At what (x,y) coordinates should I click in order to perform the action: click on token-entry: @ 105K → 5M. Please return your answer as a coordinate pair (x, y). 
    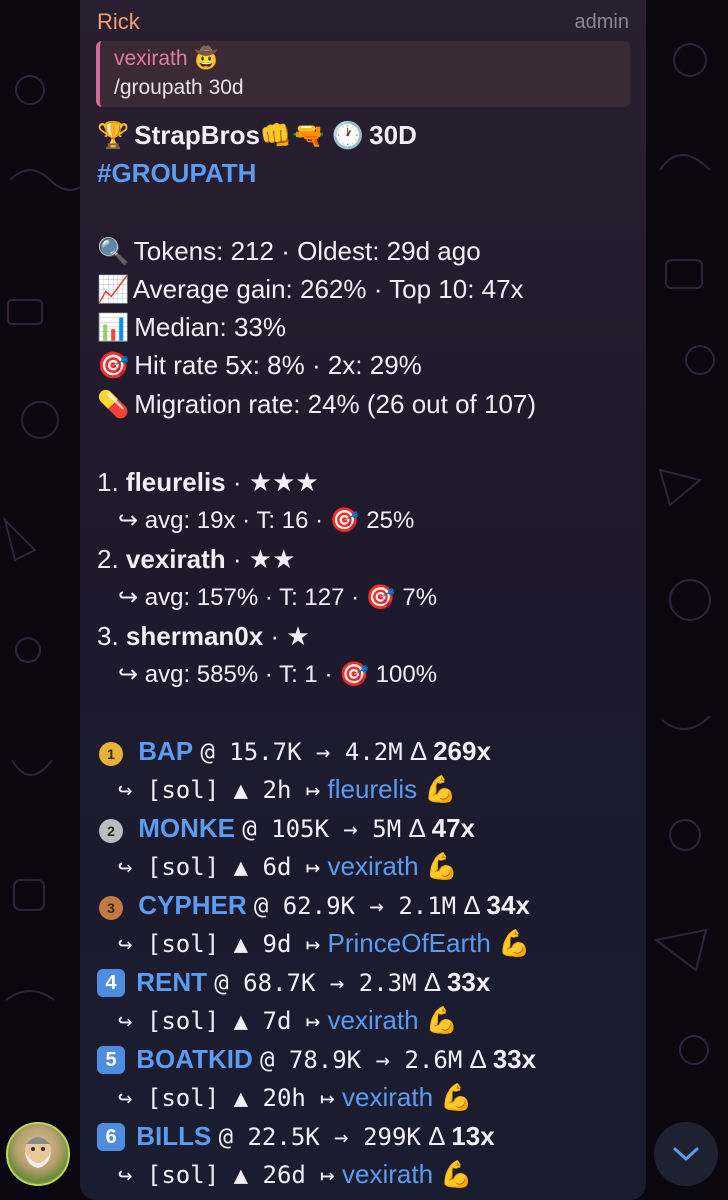
    Looking at the image, I should click on (322, 829).